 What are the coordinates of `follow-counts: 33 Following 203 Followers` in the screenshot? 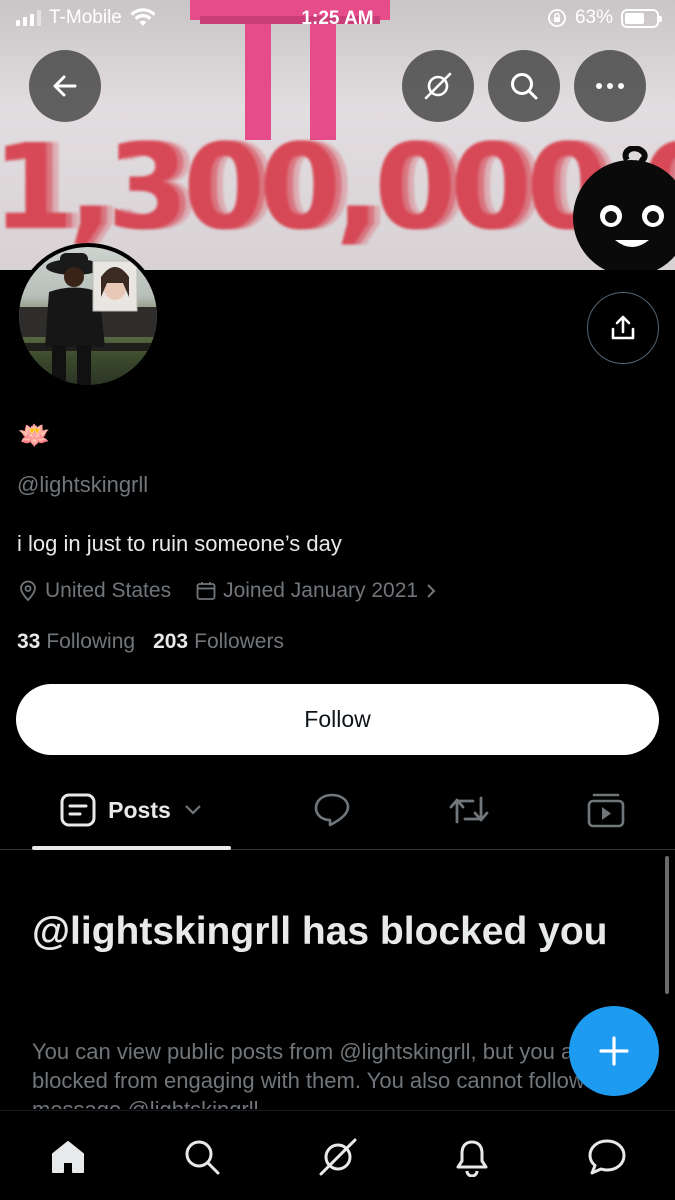 It's located at (159, 642).